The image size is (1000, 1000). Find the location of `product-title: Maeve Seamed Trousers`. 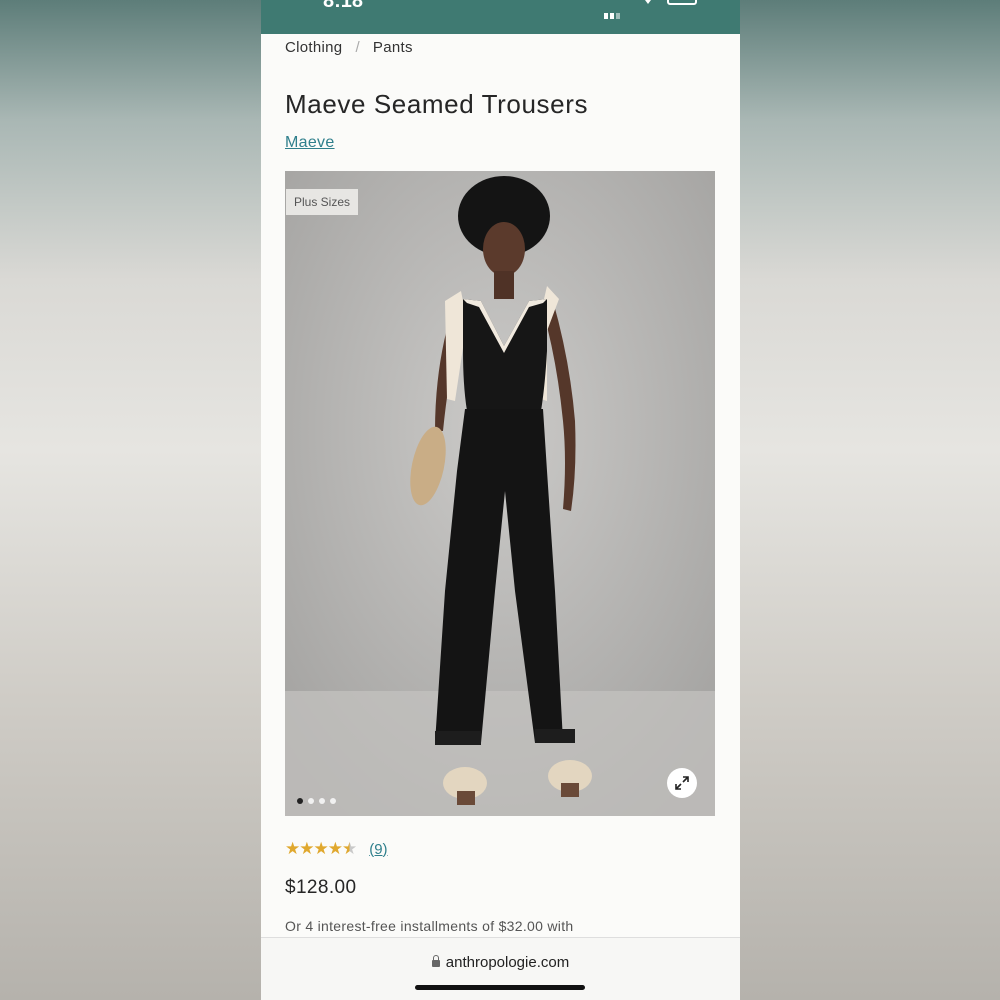

product-title: Maeve Seamed Trousers is located at coordinates (437, 104).